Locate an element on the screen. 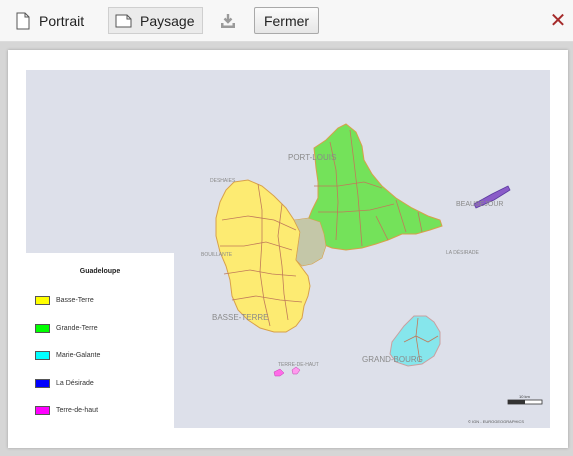 The width and height of the screenshot is (573, 456). print-toolbar: Portrait Paysage Fermer ✕ is located at coordinates (286, 21).